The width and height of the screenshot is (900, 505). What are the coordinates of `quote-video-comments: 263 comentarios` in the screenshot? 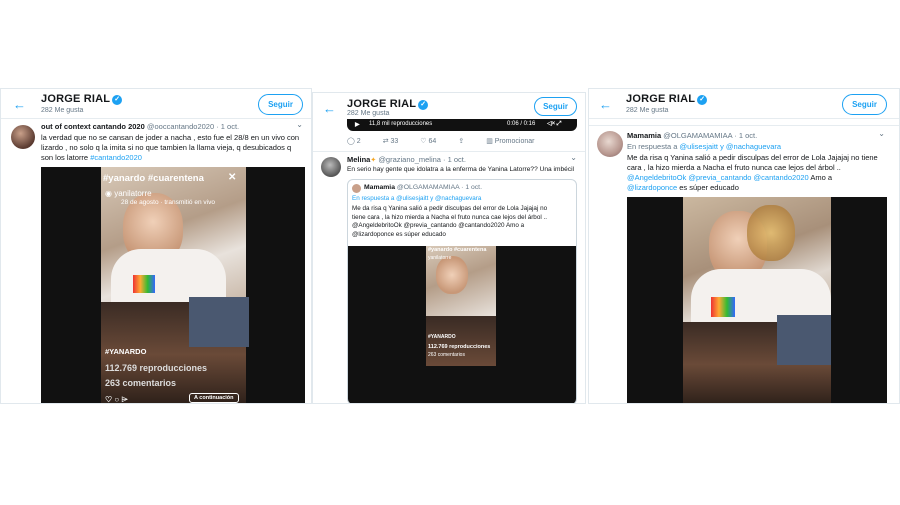 It's located at (446, 355).